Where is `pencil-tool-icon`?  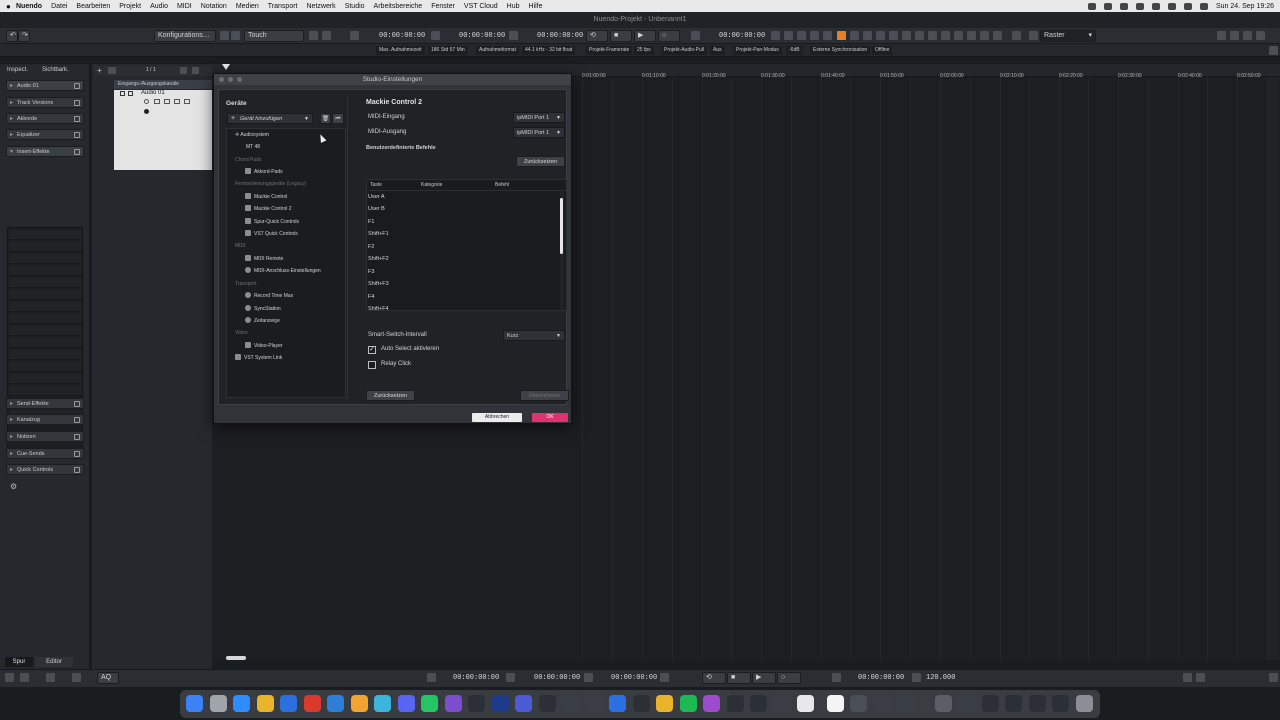
pencil-tool-icon is located at coordinates (880, 35).